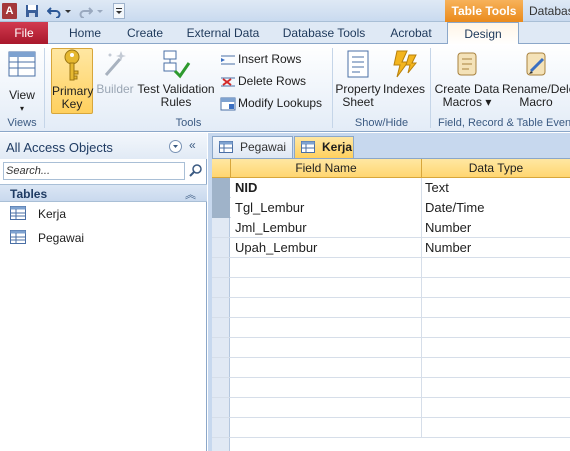 The width and height of the screenshot is (570, 451). What do you see at coordinates (188, 123) in the screenshot?
I see `tools-group-label: Tools` at bounding box center [188, 123].